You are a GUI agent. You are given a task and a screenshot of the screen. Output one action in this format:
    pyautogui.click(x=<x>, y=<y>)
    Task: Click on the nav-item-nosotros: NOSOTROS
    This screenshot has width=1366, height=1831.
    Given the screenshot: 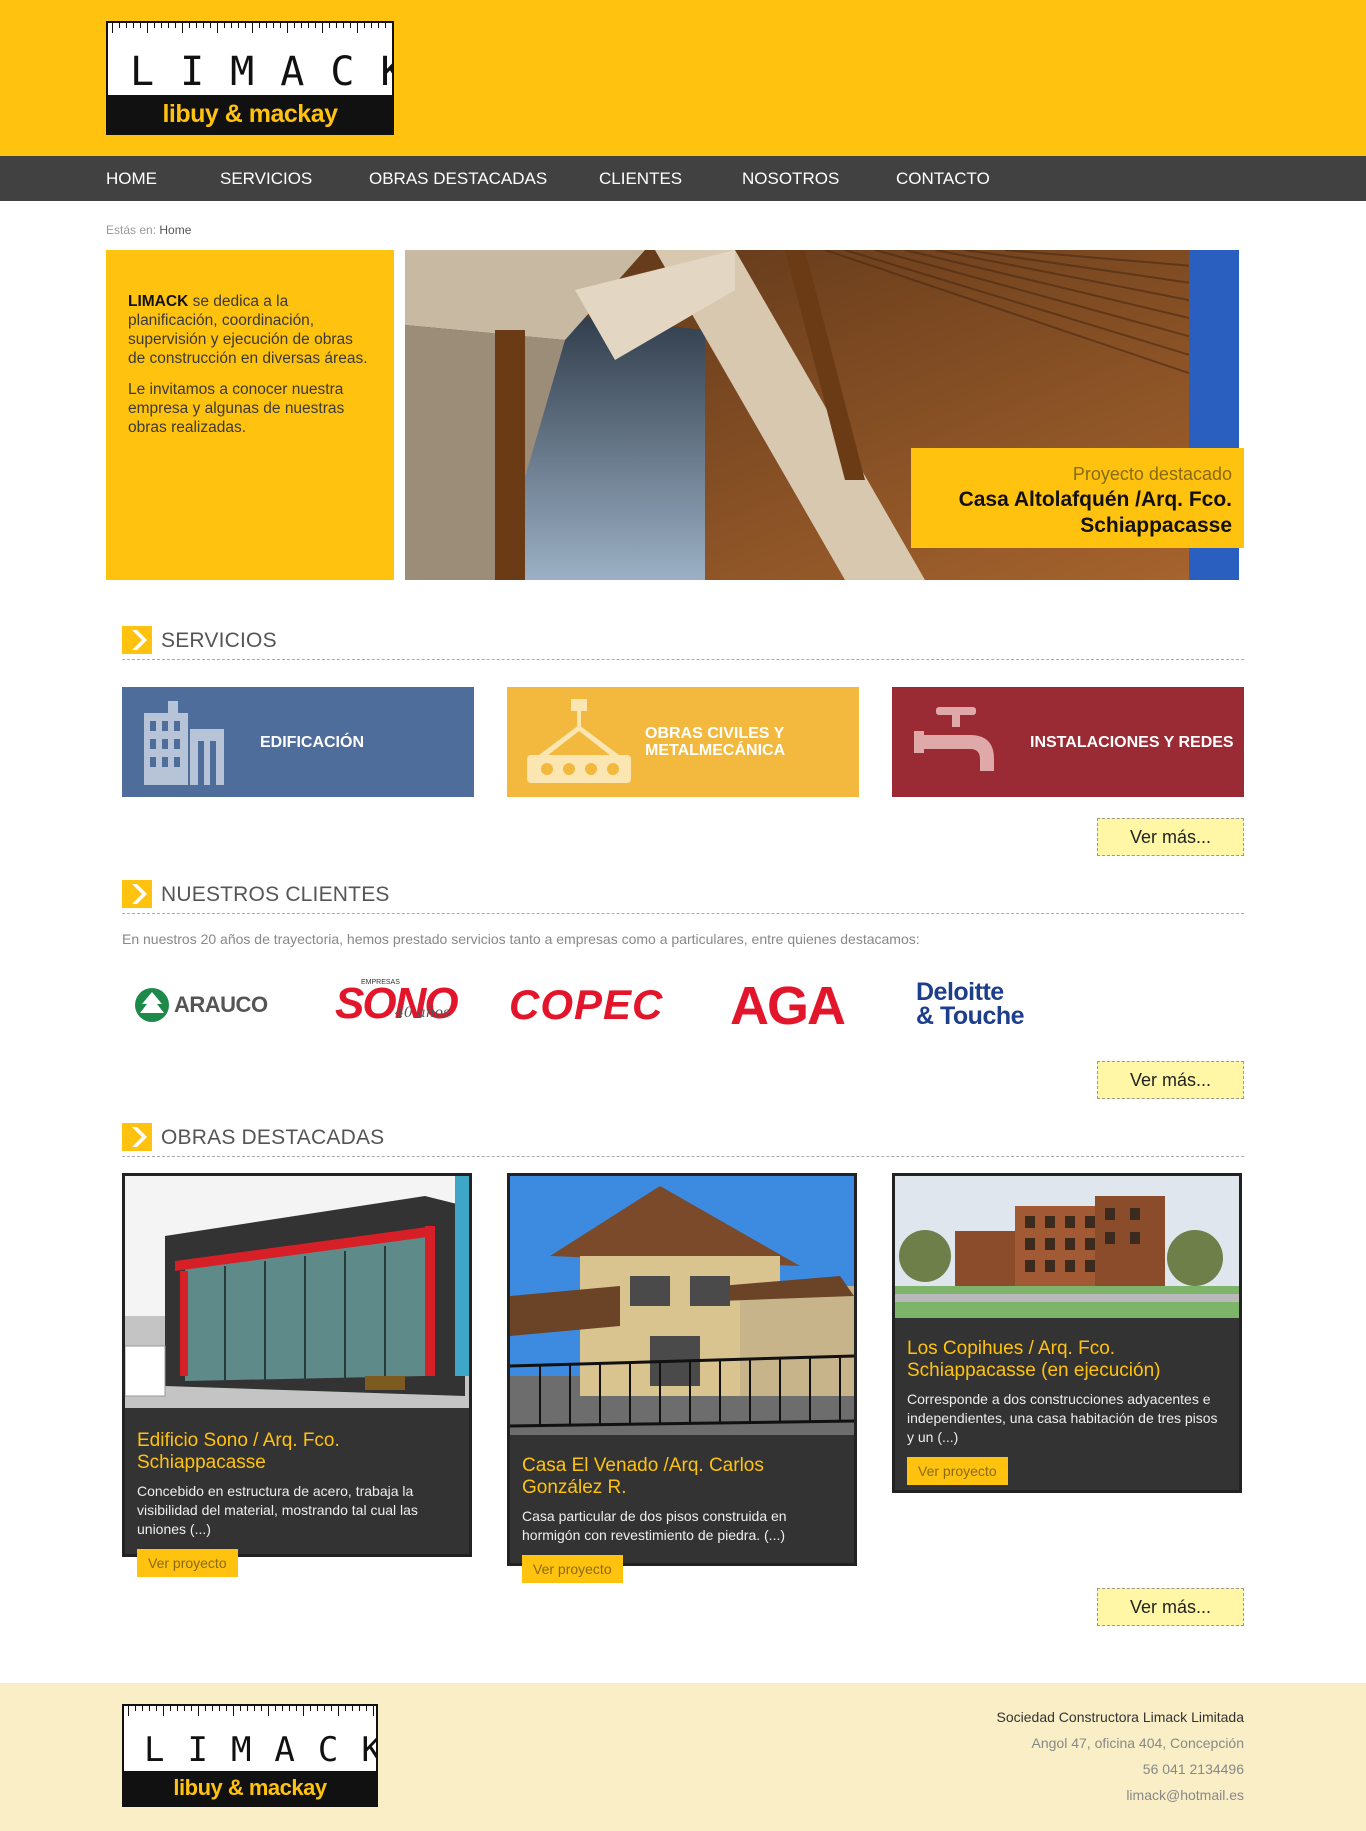 What is the action you would take?
    pyautogui.click(x=790, y=178)
    